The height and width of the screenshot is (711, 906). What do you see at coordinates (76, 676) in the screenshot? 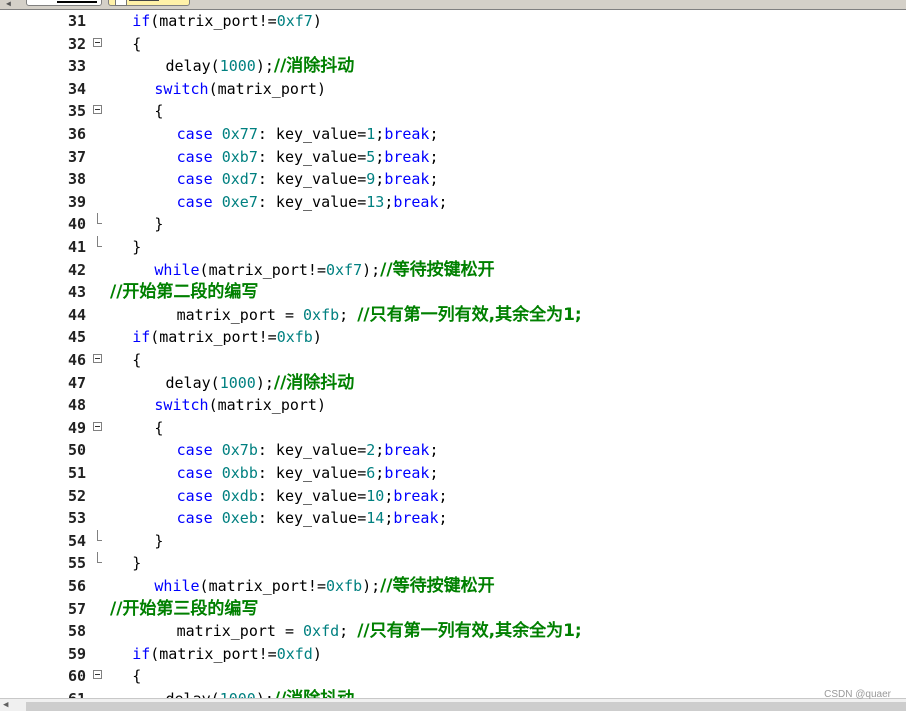
I see `line-number: 60` at bounding box center [76, 676].